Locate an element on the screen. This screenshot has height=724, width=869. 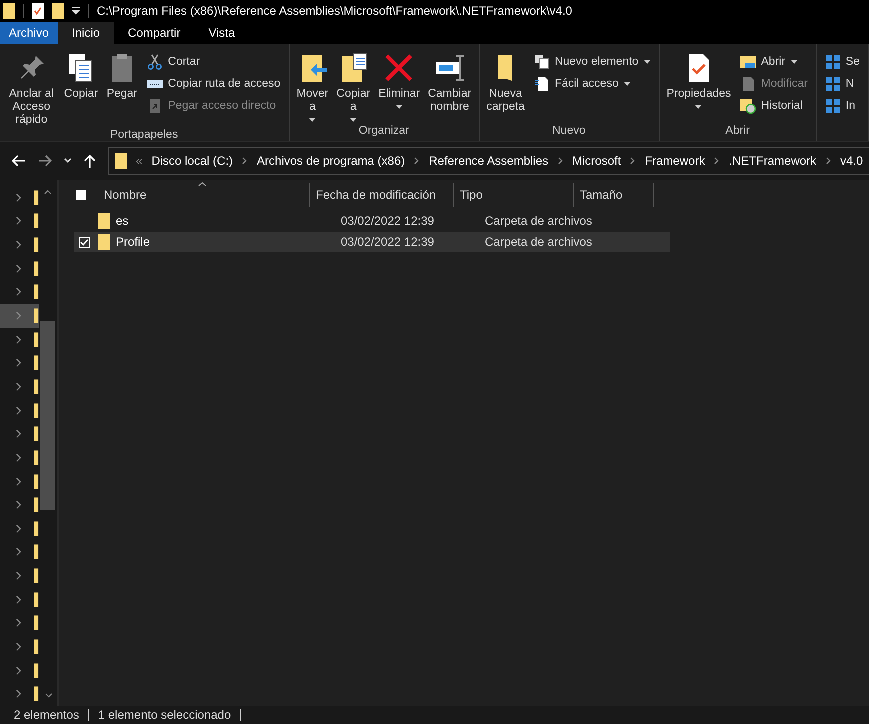
ribbon-tab: Compartir is located at coordinates (154, 33).